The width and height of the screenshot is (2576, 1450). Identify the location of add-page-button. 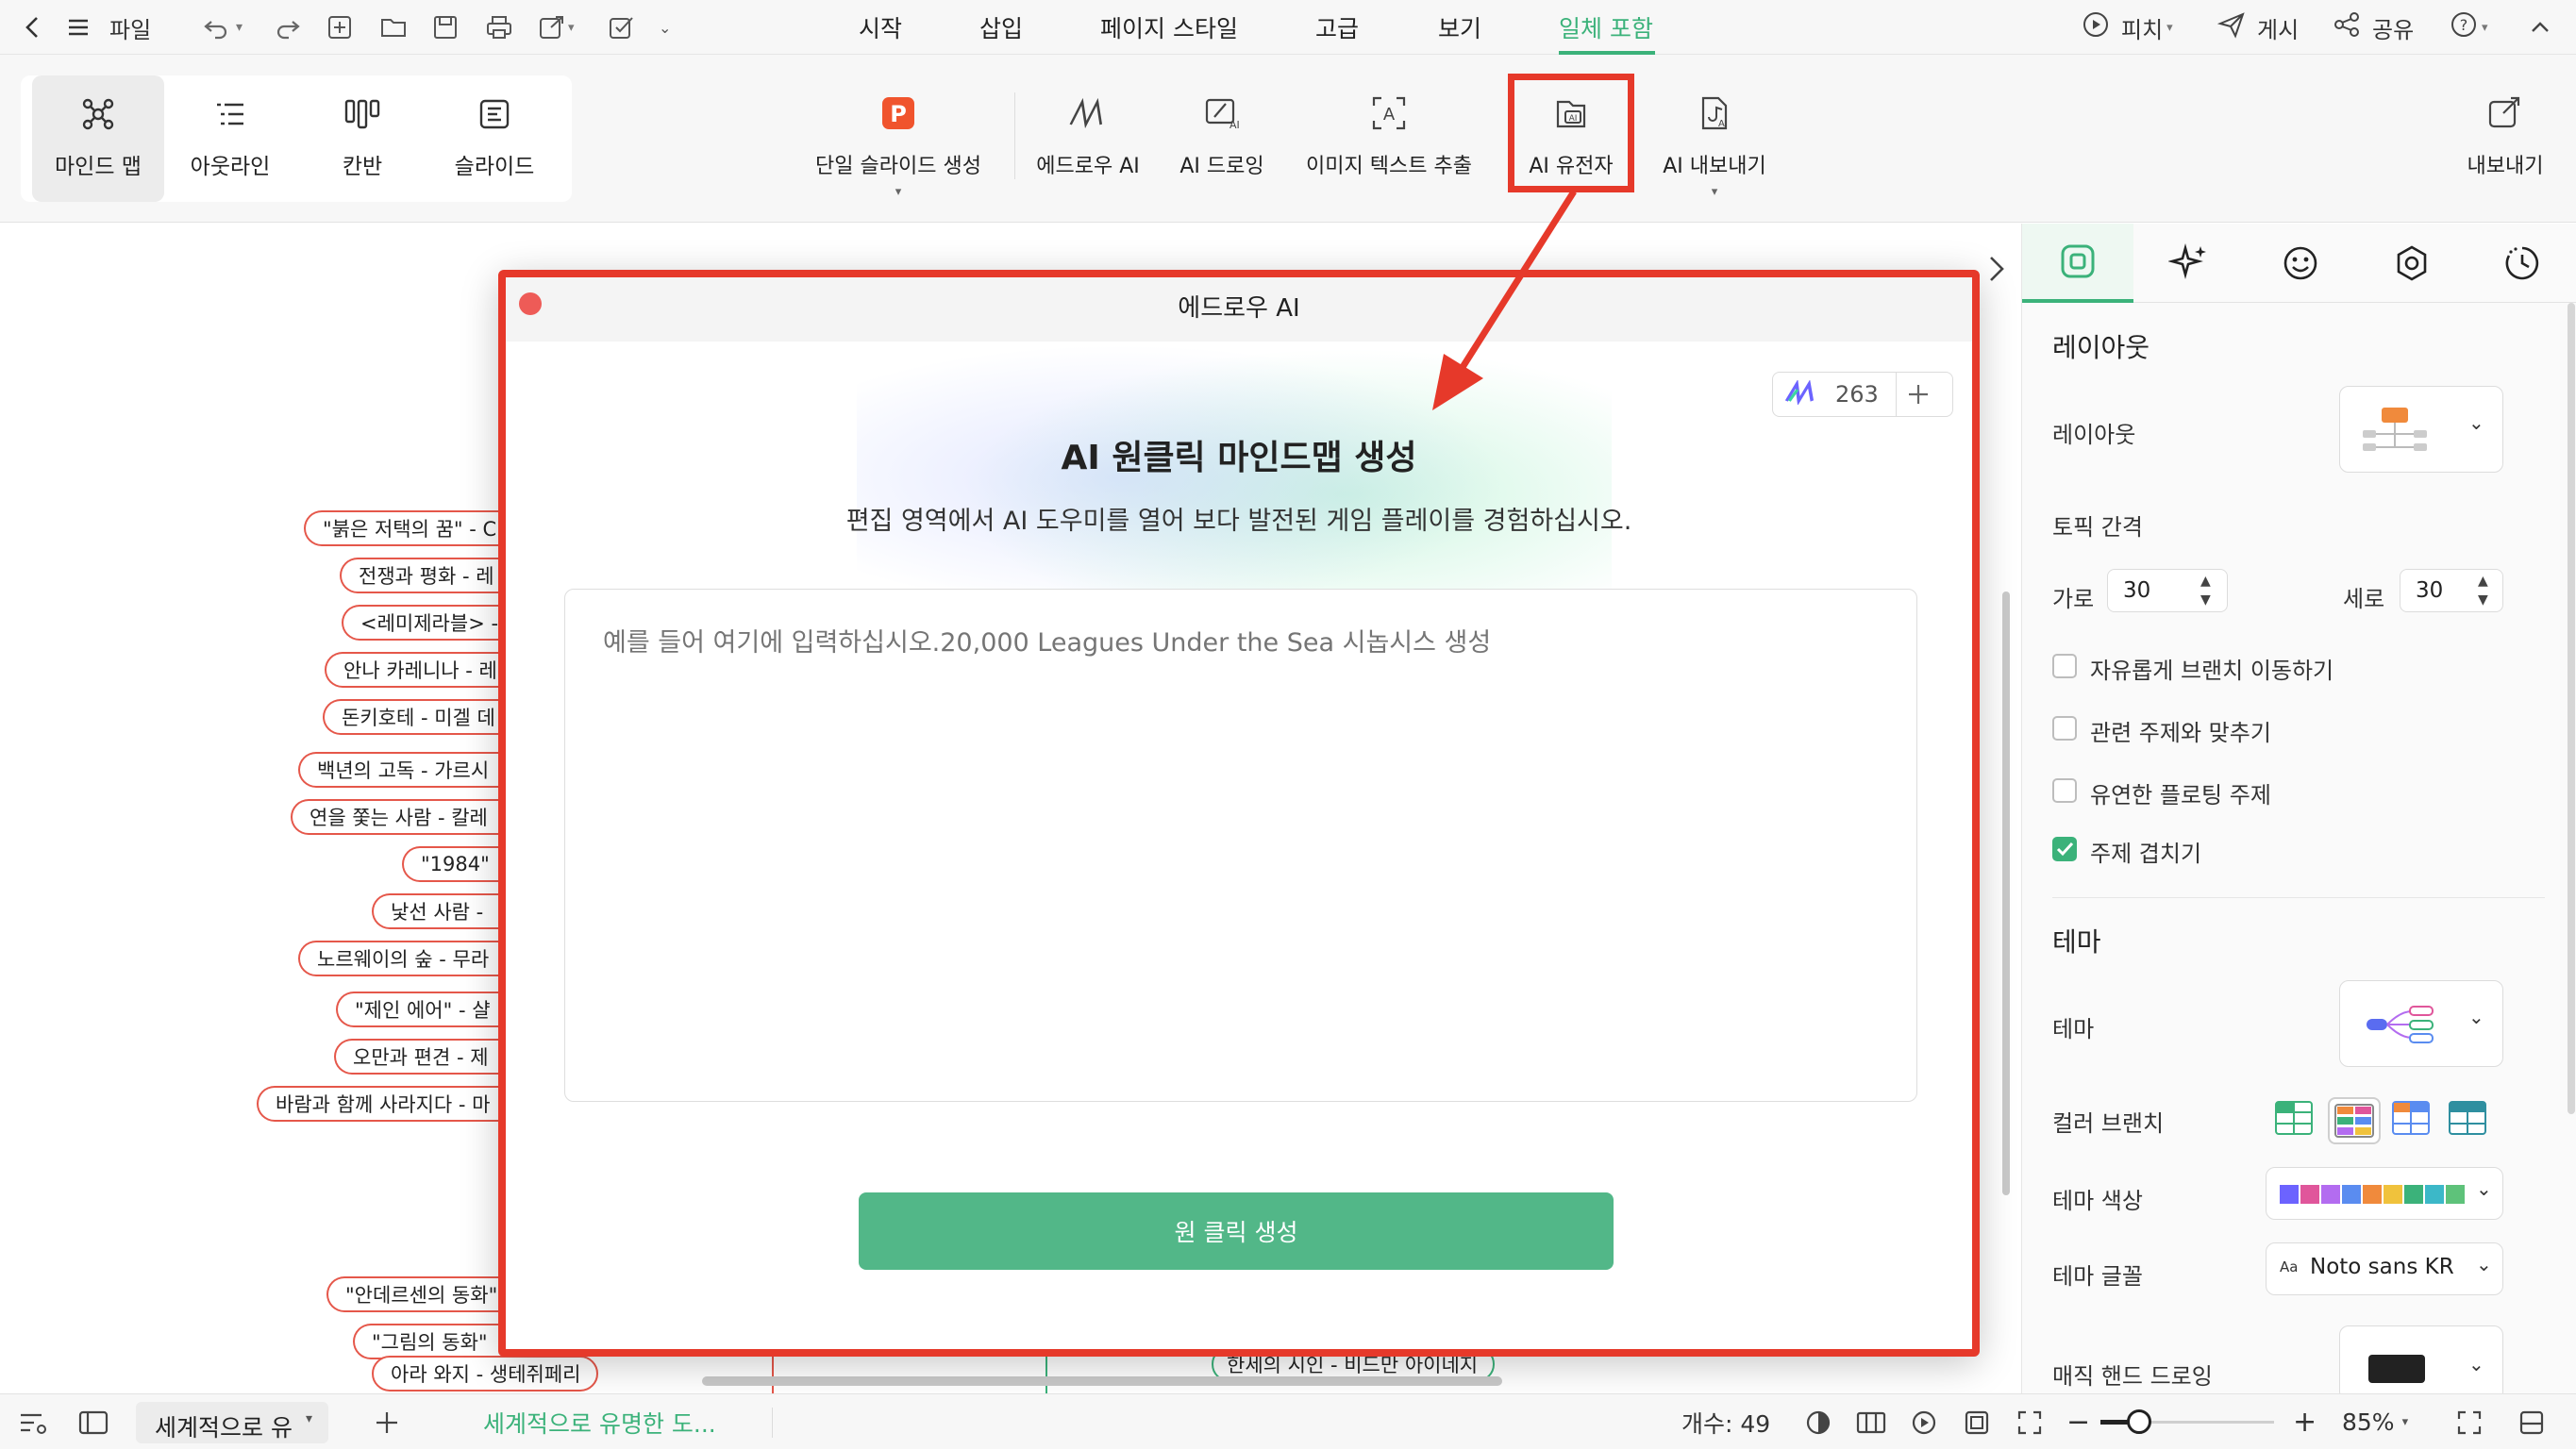
(387, 1422).